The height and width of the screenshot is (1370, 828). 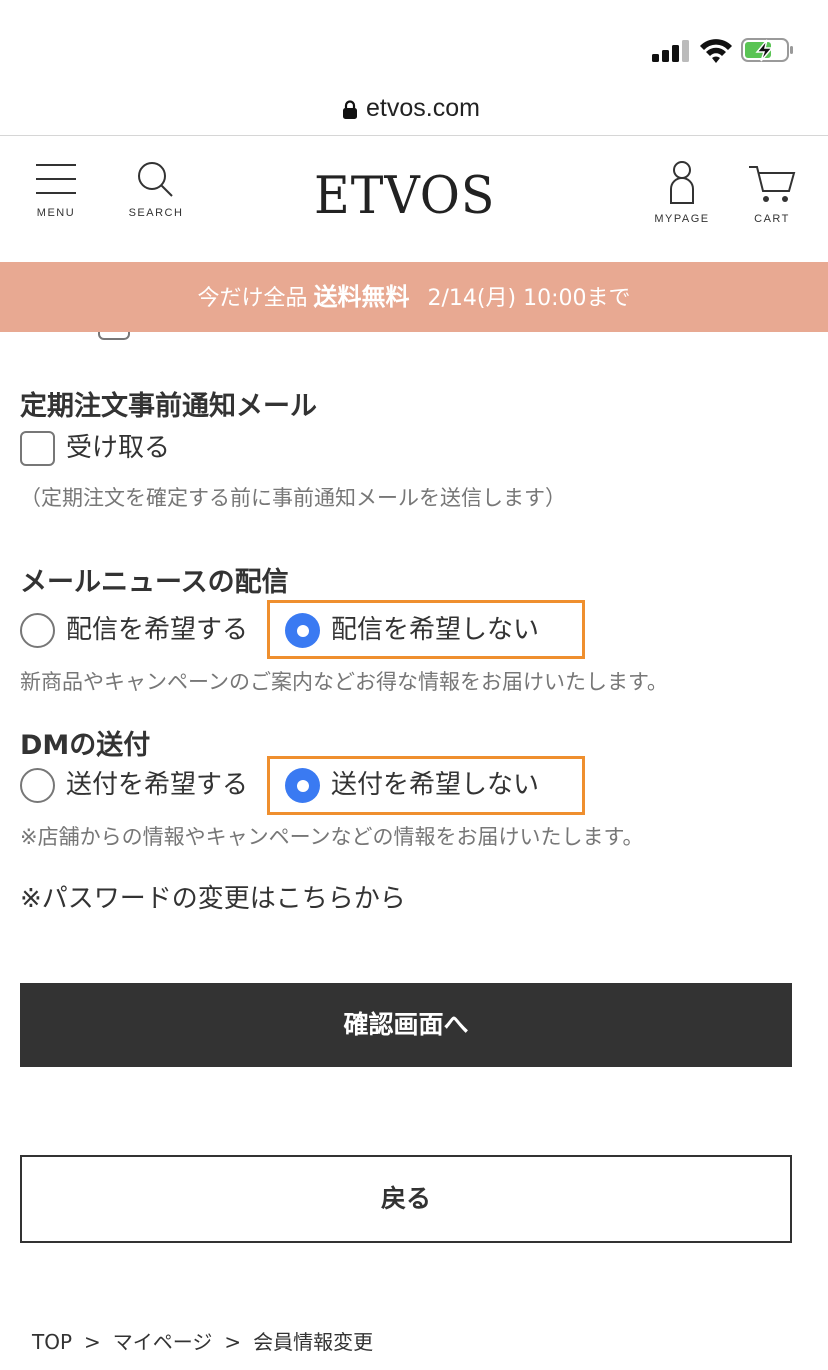 I want to click on promo-prefix: 今だけ全品, so click(x=252, y=298).